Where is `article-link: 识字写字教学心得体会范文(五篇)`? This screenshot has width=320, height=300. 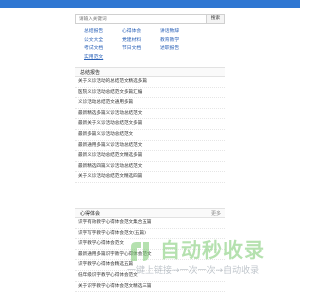
article-link: 识字写字教学心得体会范文(五篇) is located at coordinates (150, 234).